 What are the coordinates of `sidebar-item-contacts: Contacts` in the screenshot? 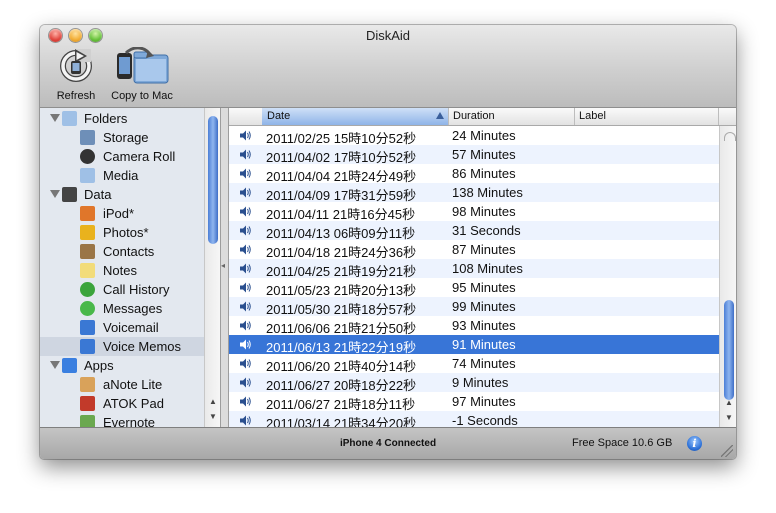 It's located at (123, 251).